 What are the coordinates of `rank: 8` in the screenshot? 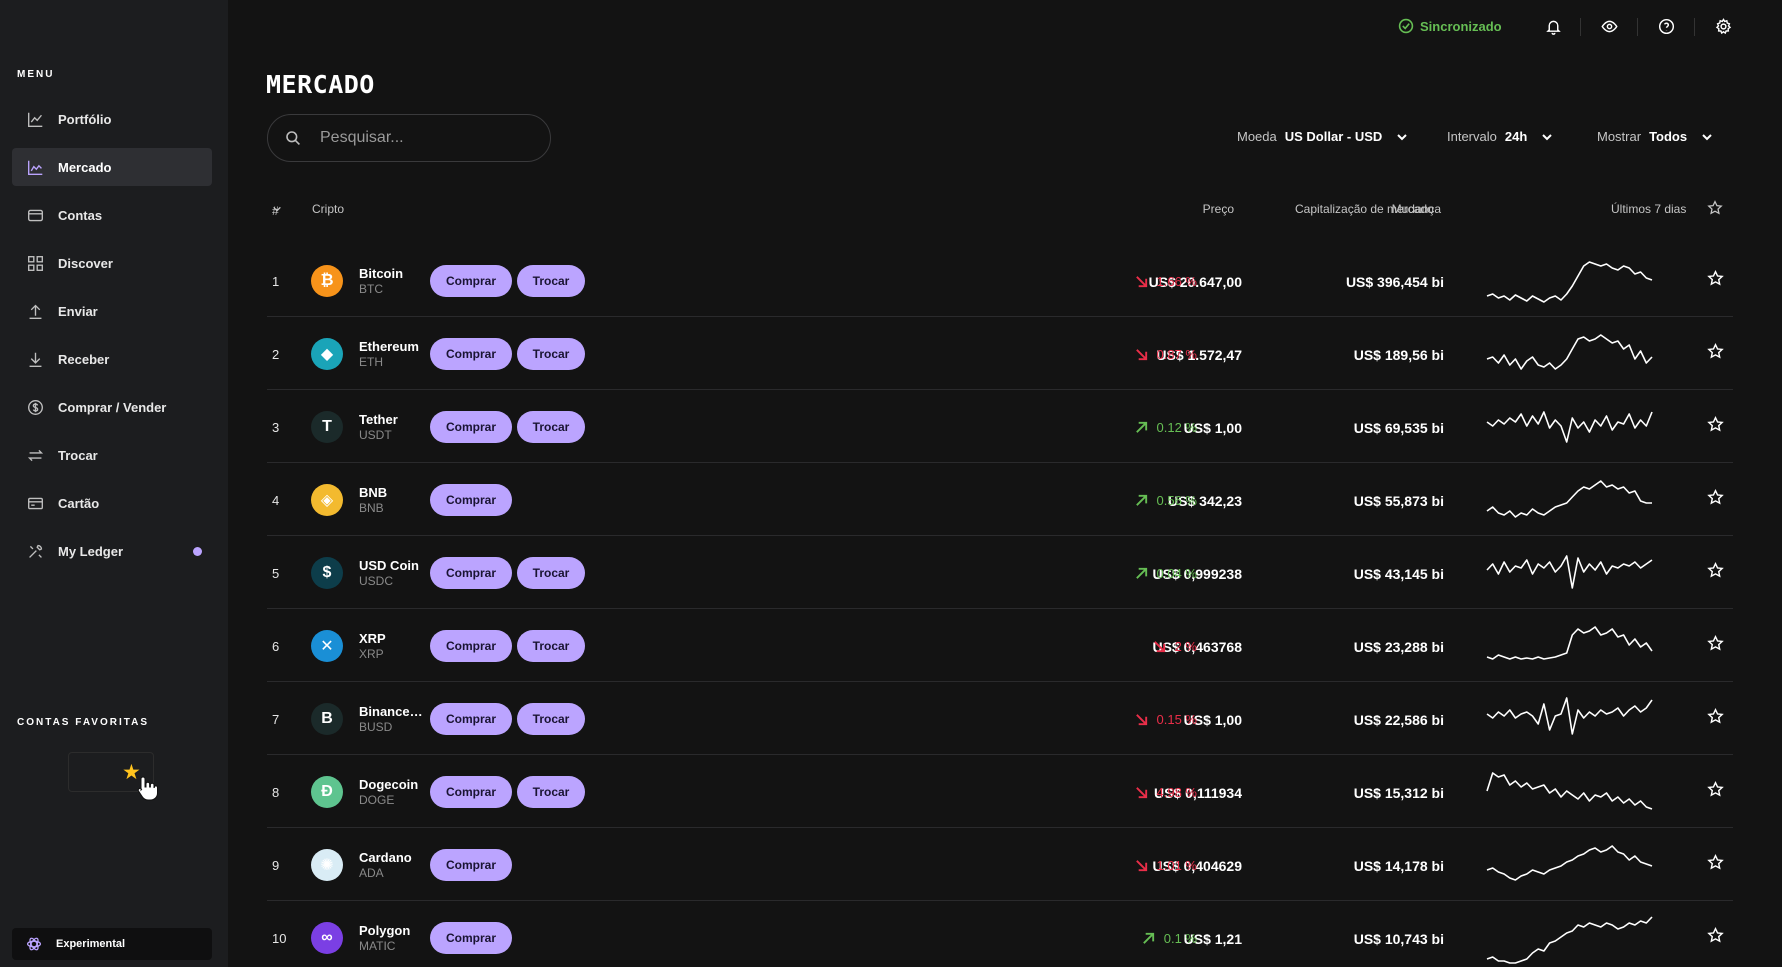 It's located at (276, 792).